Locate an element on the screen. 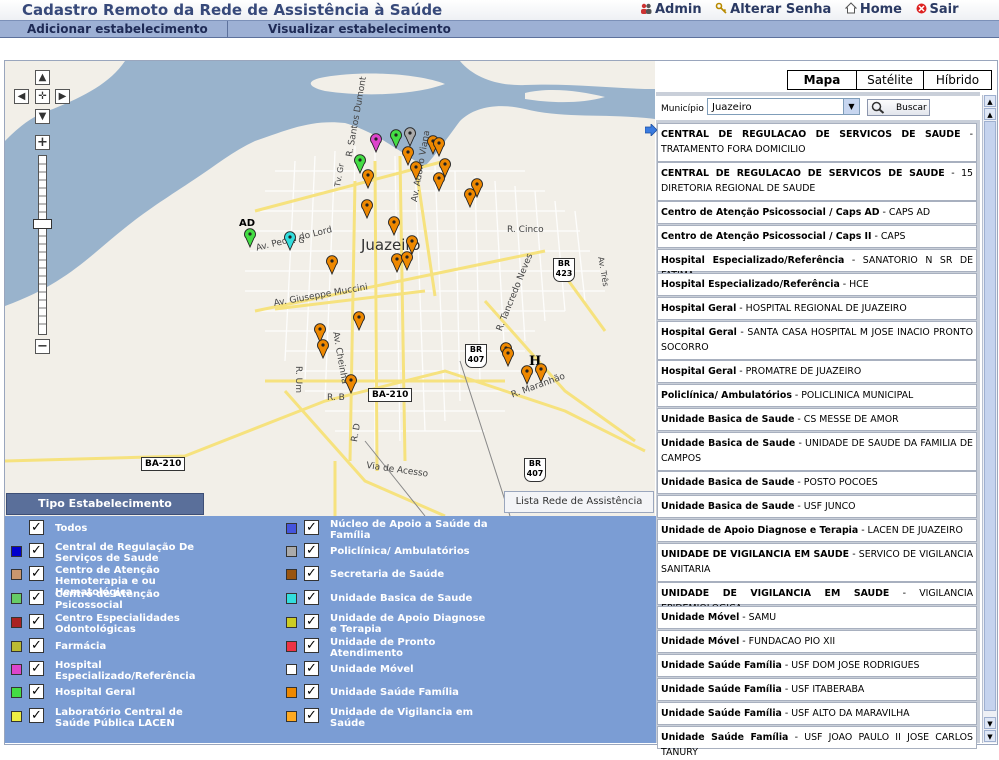  chevron-down-icon: ▼ is located at coordinates (851, 106).